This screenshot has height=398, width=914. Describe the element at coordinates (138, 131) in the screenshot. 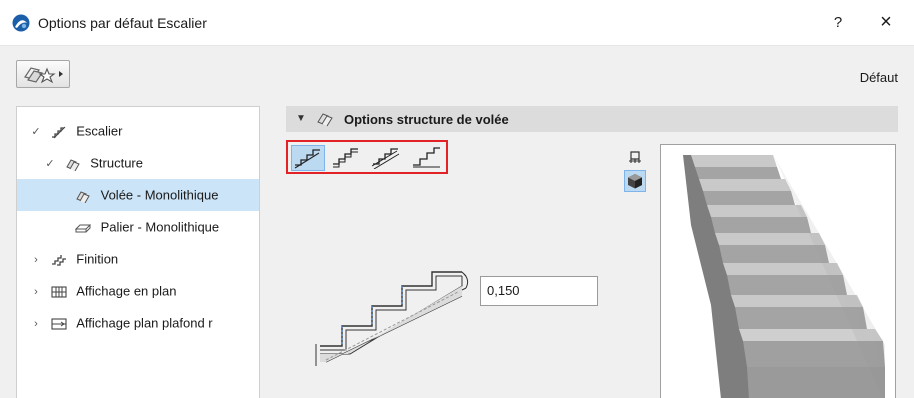

I see `tree-item-escalier: ✓ Escalier` at that location.